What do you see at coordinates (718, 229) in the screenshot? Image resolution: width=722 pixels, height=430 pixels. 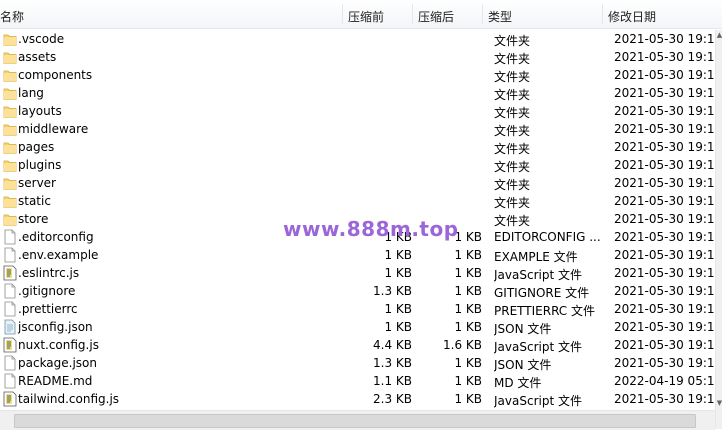 I see `vertical-scrollbar: ▲ ▼` at bounding box center [718, 229].